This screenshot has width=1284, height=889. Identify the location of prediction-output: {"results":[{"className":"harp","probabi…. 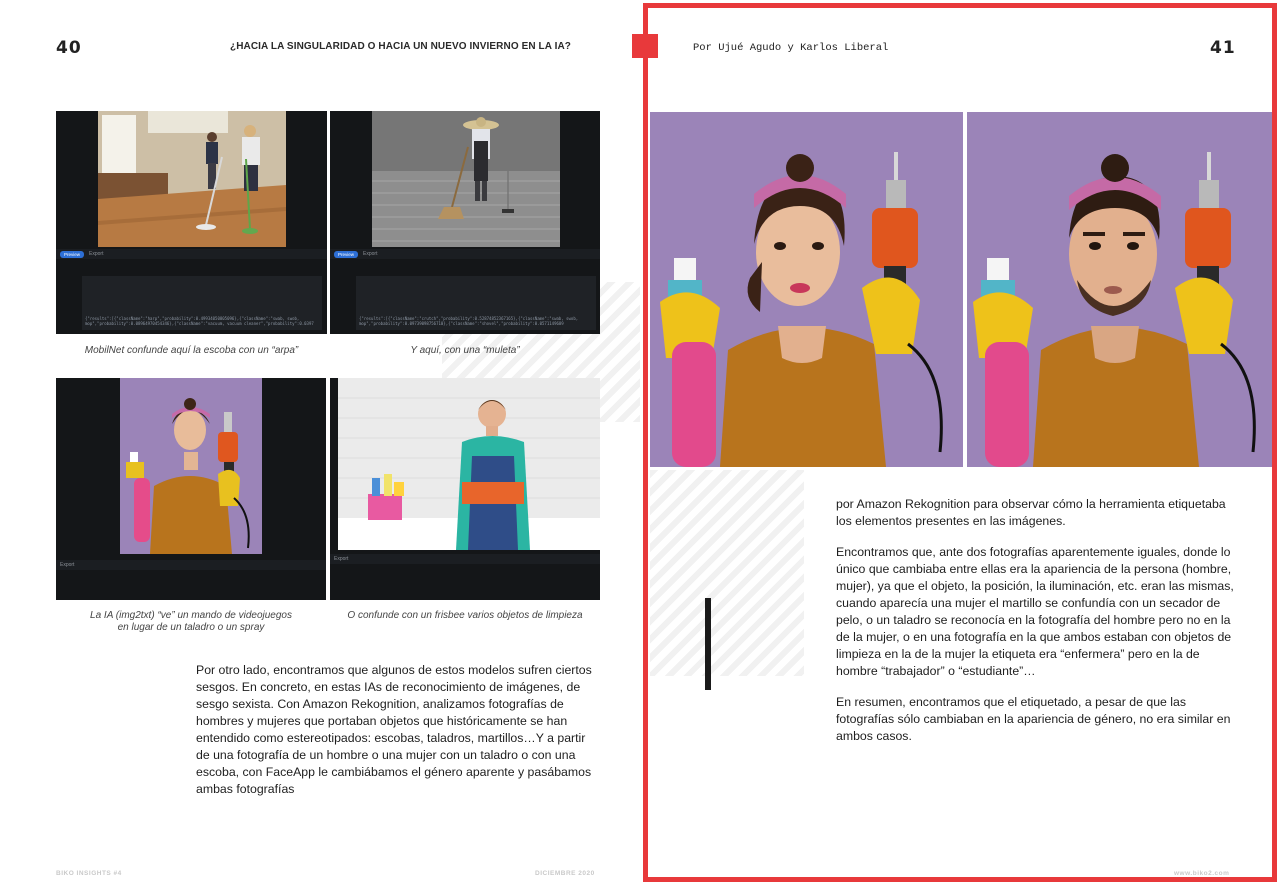
(202, 303).